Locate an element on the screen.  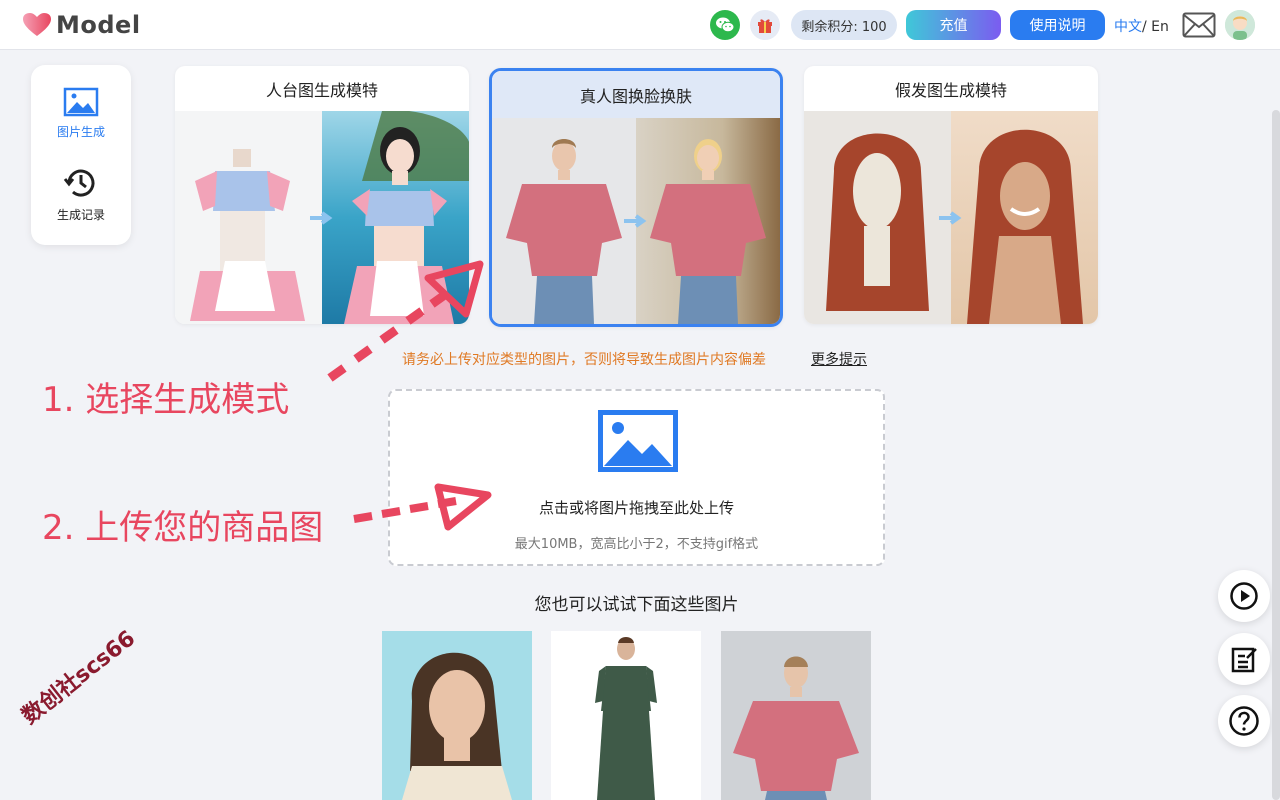
avatar is located at coordinates (1240, 25).